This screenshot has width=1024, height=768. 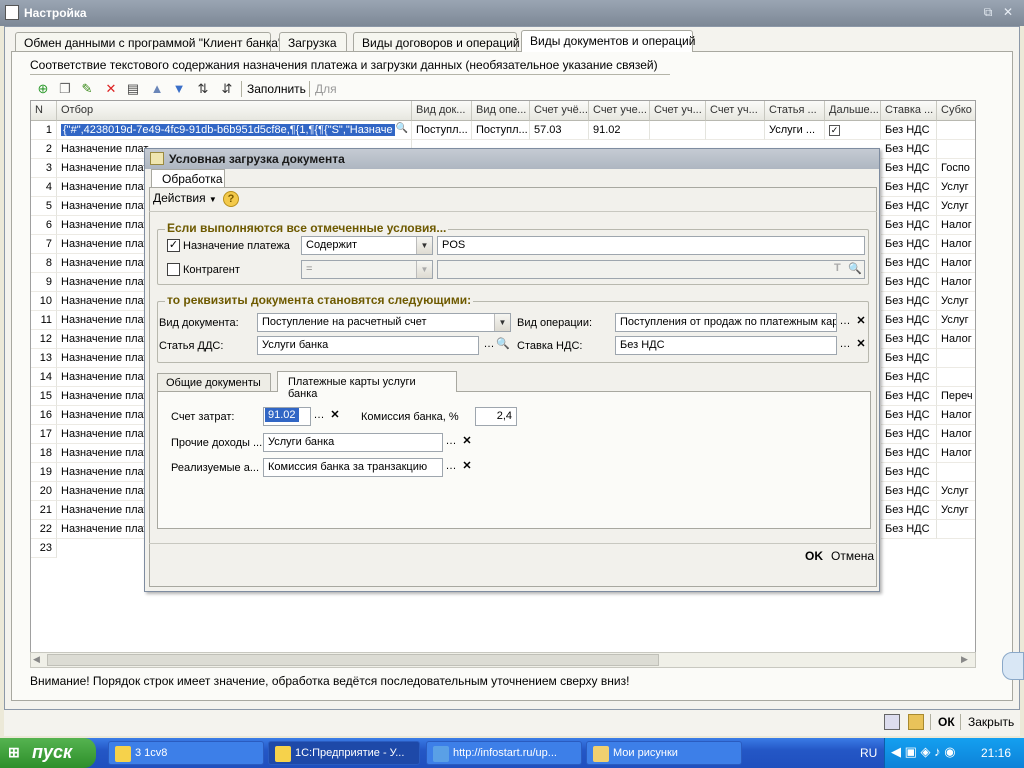 What do you see at coordinates (44, 377) in the screenshot?
I see `row-number: 14` at bounding box center [44, 377].